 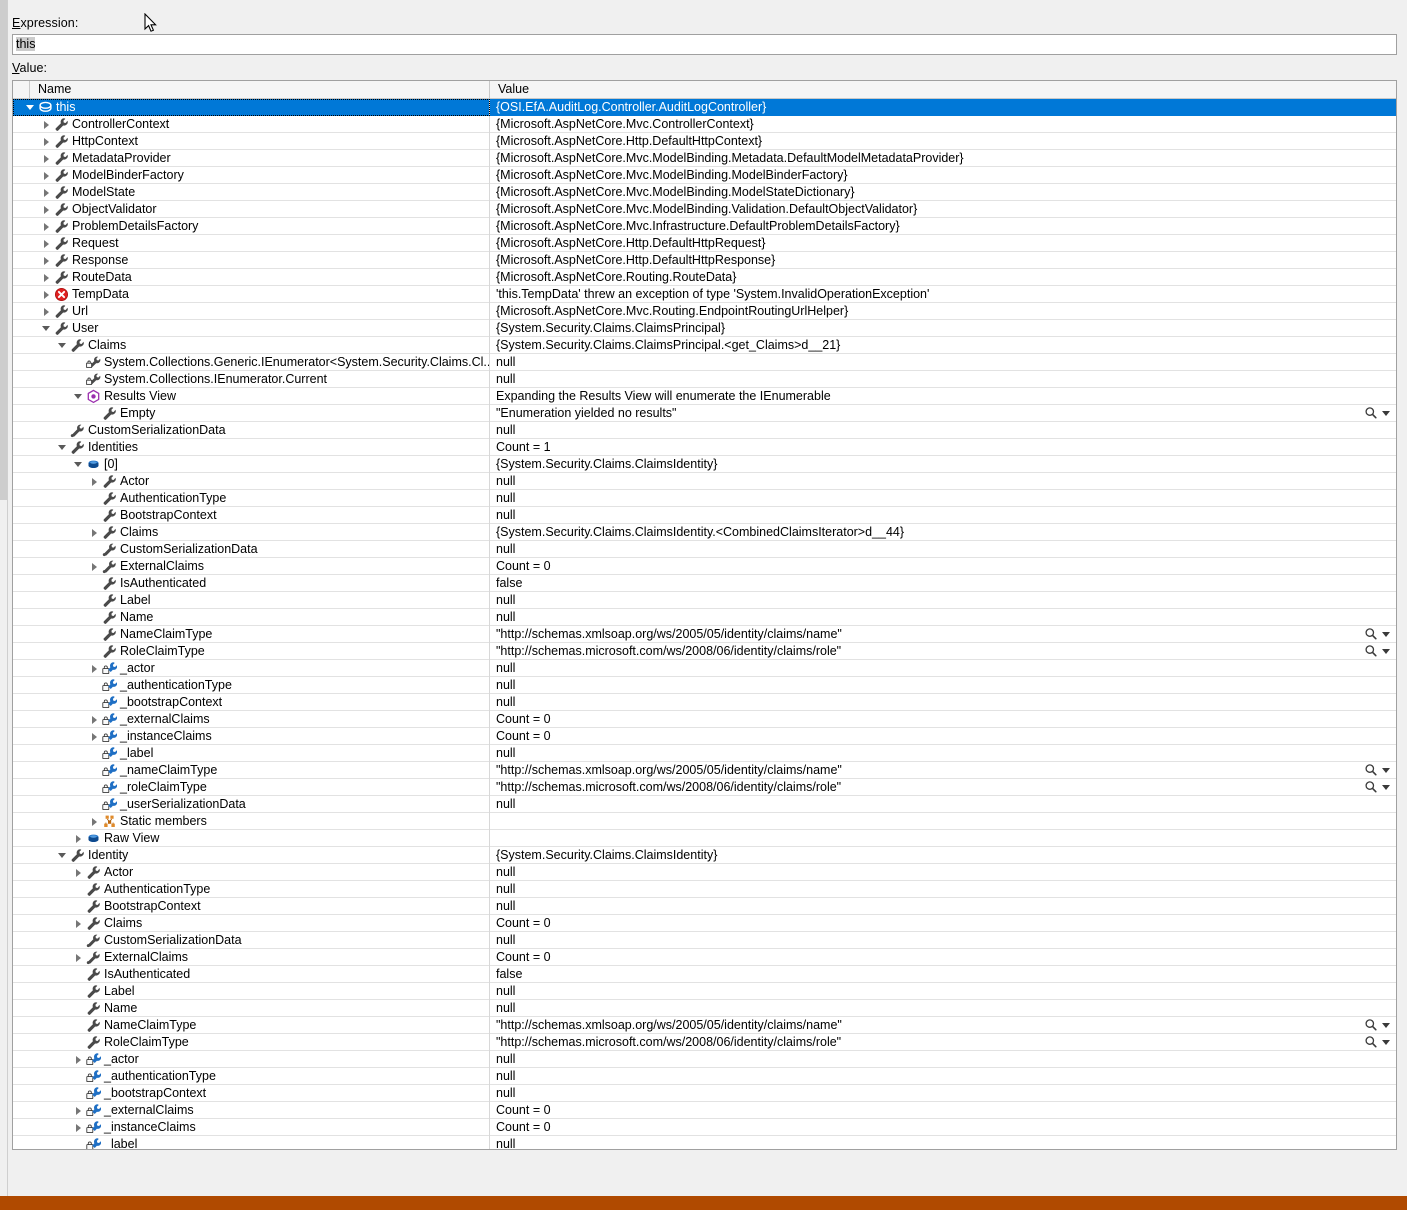 I want to click on table-row: _authenticationType null, so click(x=704, y=685).